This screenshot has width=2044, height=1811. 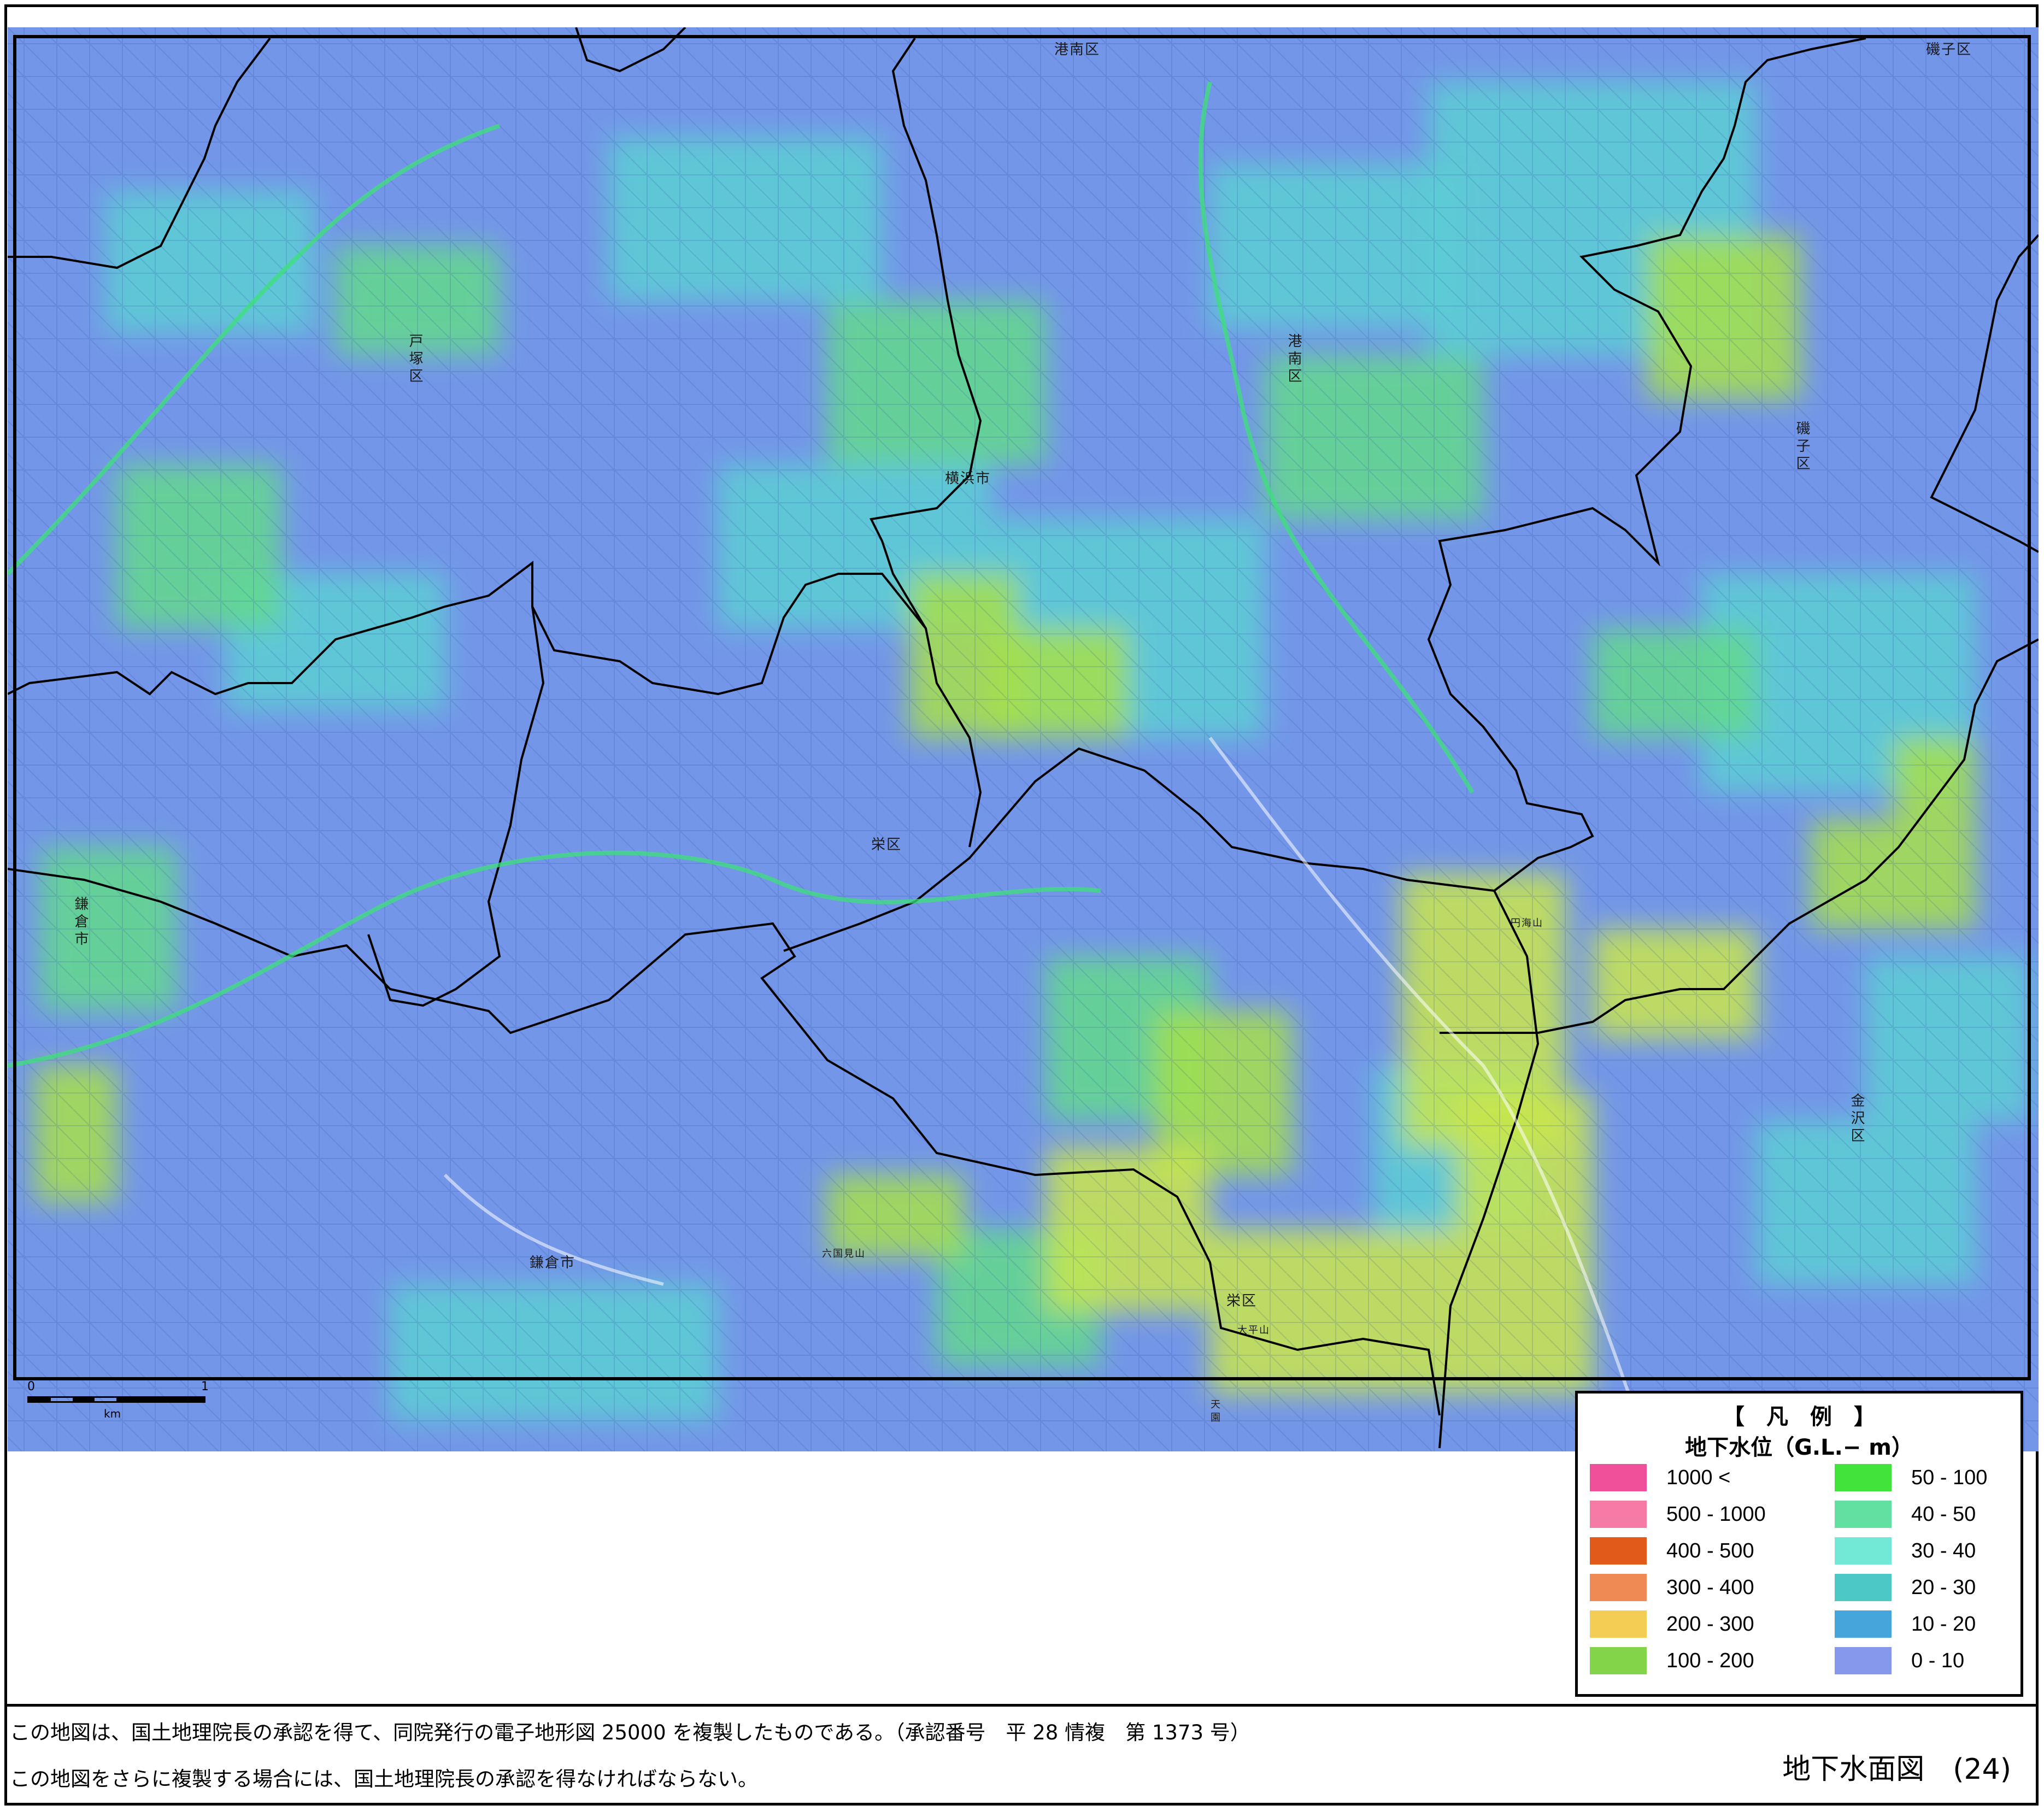 What do you see at coordinates (1214, 1412) in the screenshot?
I see `place-label-tenendai: 天園` at bounding box center [1214, 1412].